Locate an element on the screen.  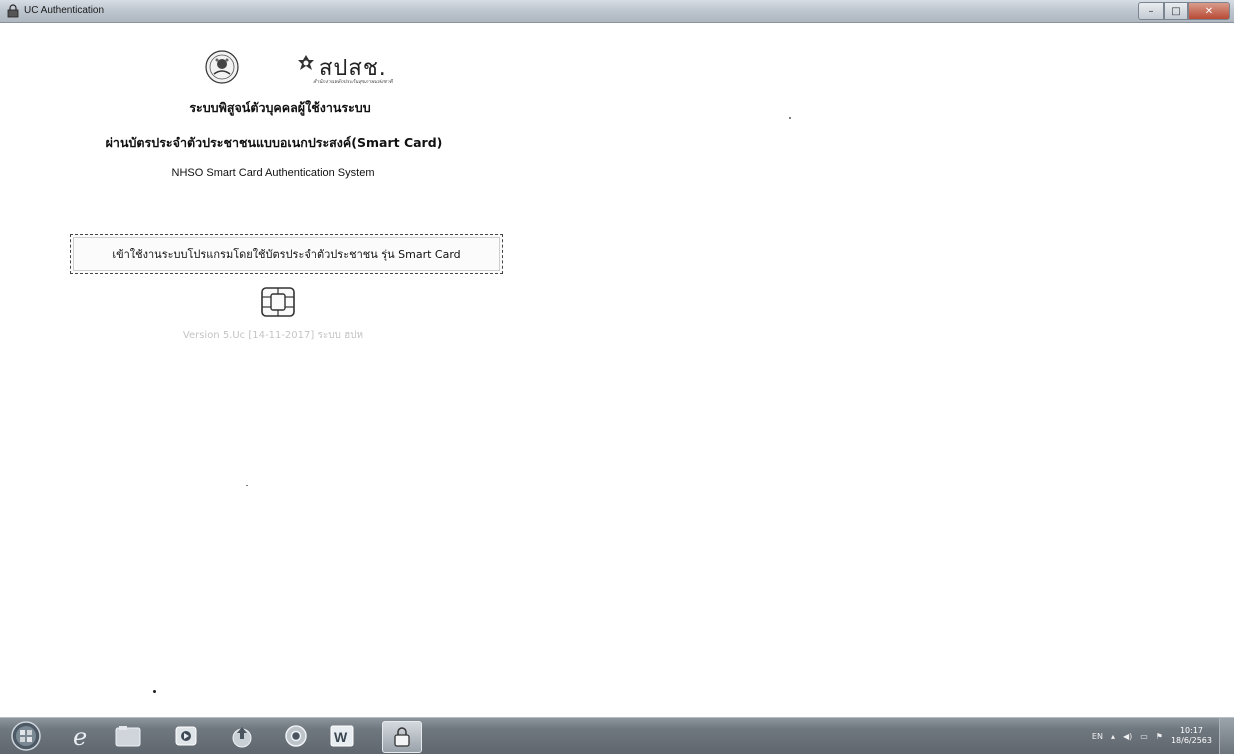
media-player-icon is located at coordinates (186, 736).